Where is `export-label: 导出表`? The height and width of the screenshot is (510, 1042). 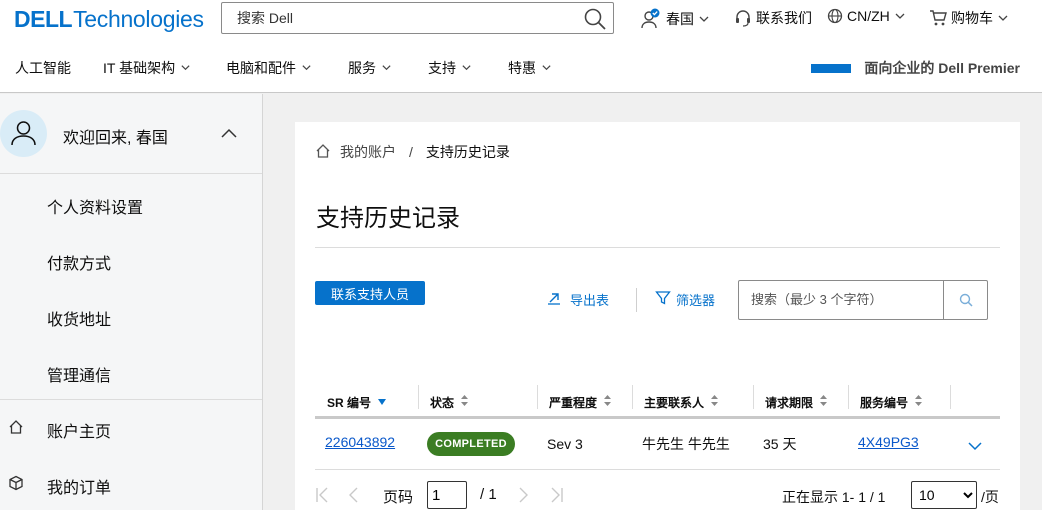
export-label: 导出表 is located at coordinates (590, 300).